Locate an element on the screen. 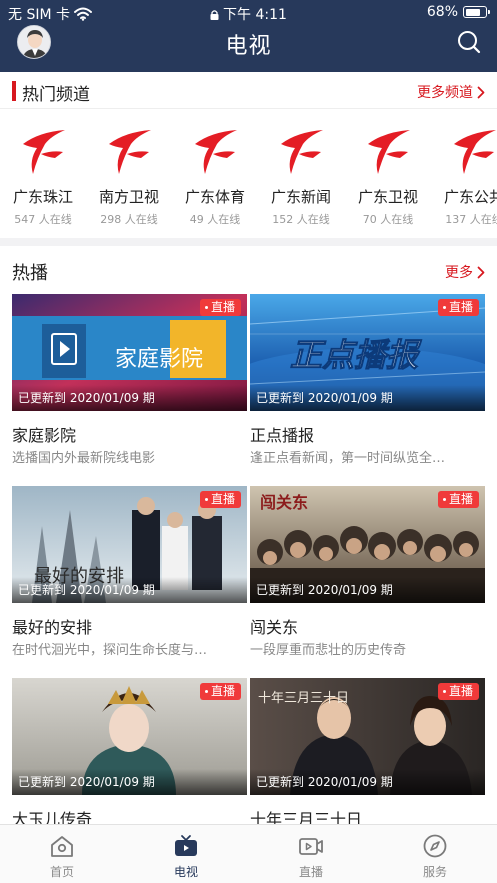 This screenshot has height=883, width=497. more-channels-label: 更多频道 is located at coordinates (445, 93).